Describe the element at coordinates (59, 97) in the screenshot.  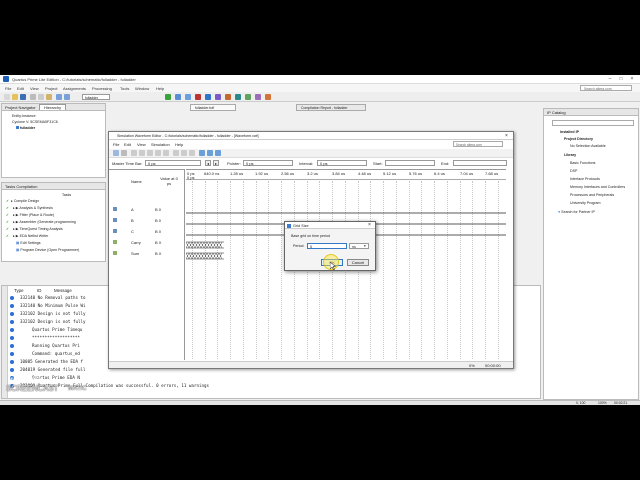
I see `undo-icon` at that location.